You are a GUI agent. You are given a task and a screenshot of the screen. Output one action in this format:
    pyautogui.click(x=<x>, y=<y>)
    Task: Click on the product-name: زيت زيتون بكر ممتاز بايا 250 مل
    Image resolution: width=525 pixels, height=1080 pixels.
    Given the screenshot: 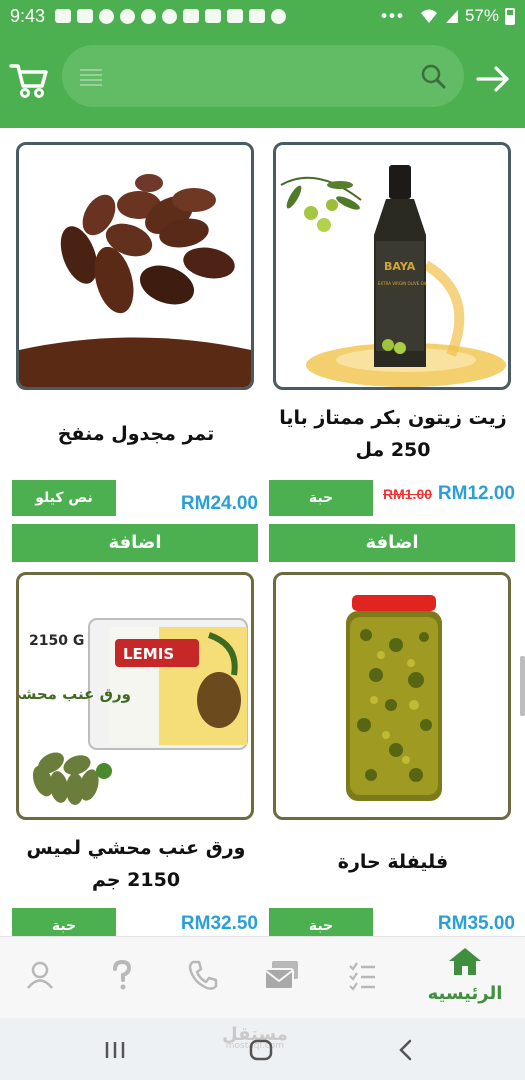 What is the action you would take?
    pyautogui.click(x=393, y=434)
    